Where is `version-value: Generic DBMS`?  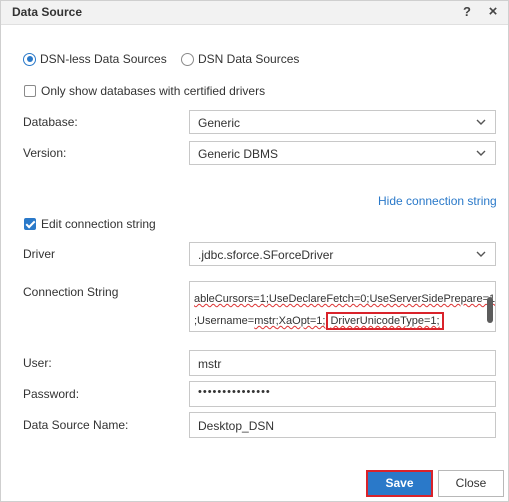 version-value: Generic DBMS is located at coordinates (238, 154).